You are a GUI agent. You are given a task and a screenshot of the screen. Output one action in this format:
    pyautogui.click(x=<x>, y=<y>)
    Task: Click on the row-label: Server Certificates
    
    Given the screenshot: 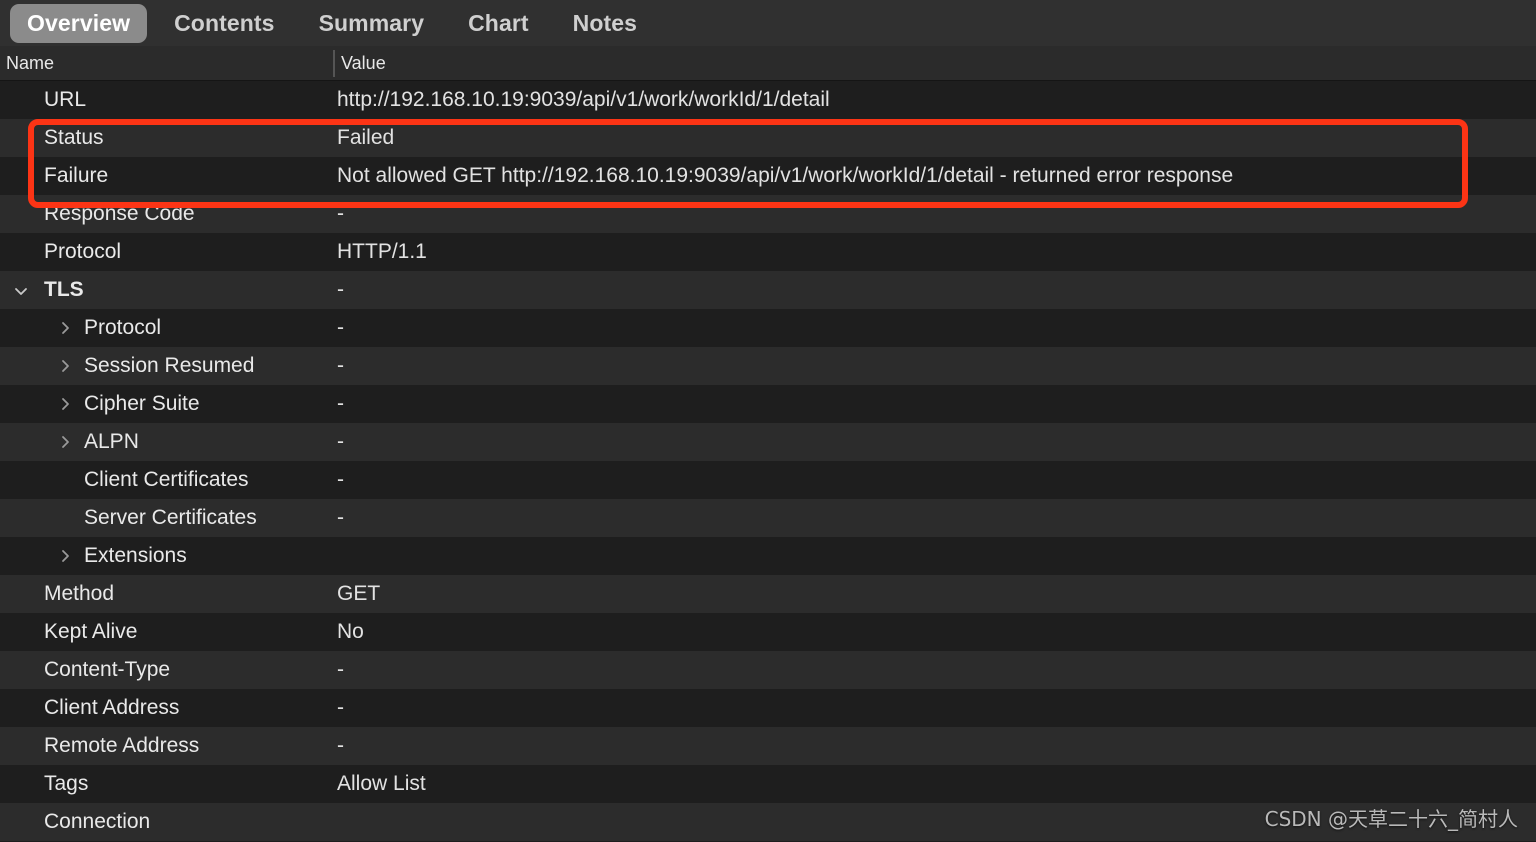 What is the action you would take?
    pyautogui.click(x=170, y=517)
    